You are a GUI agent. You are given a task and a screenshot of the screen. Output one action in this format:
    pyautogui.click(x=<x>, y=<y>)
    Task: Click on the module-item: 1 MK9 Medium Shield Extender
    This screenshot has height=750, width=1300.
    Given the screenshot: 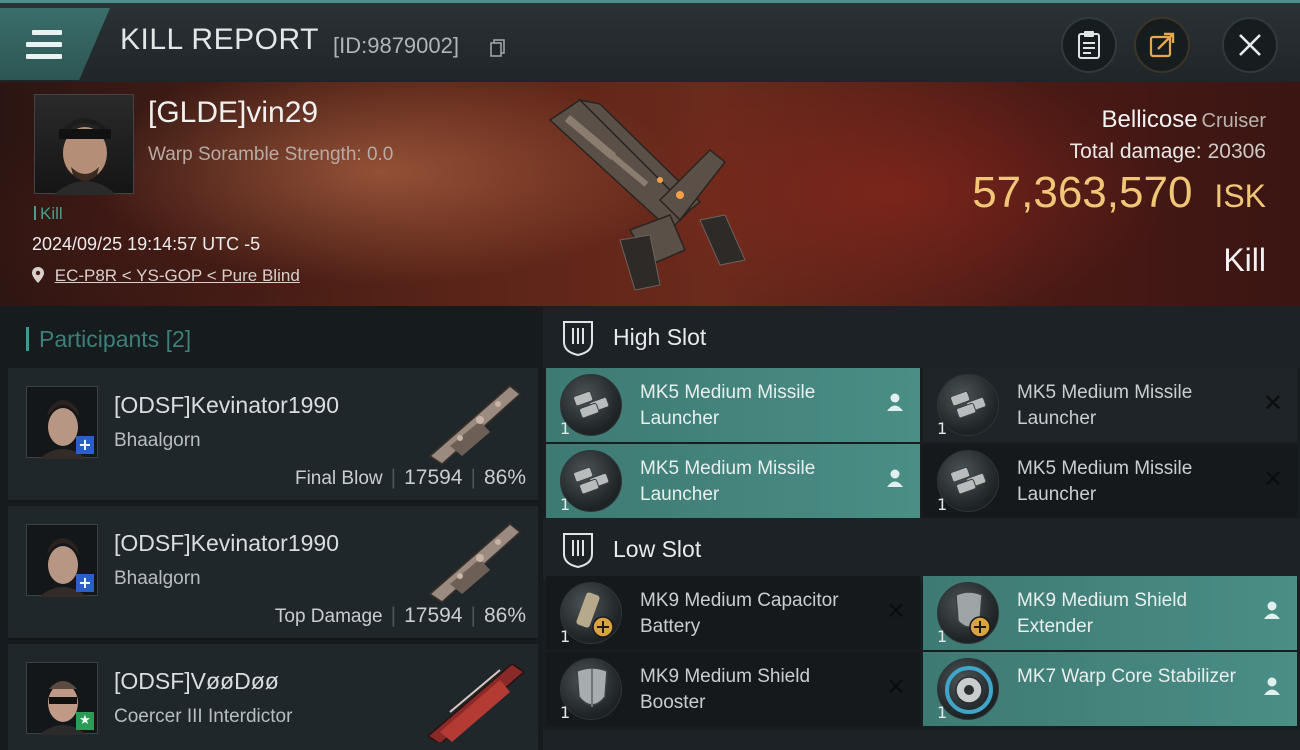 What is the action you would take?
    pyautogui.click(x=1110, y=613)
    